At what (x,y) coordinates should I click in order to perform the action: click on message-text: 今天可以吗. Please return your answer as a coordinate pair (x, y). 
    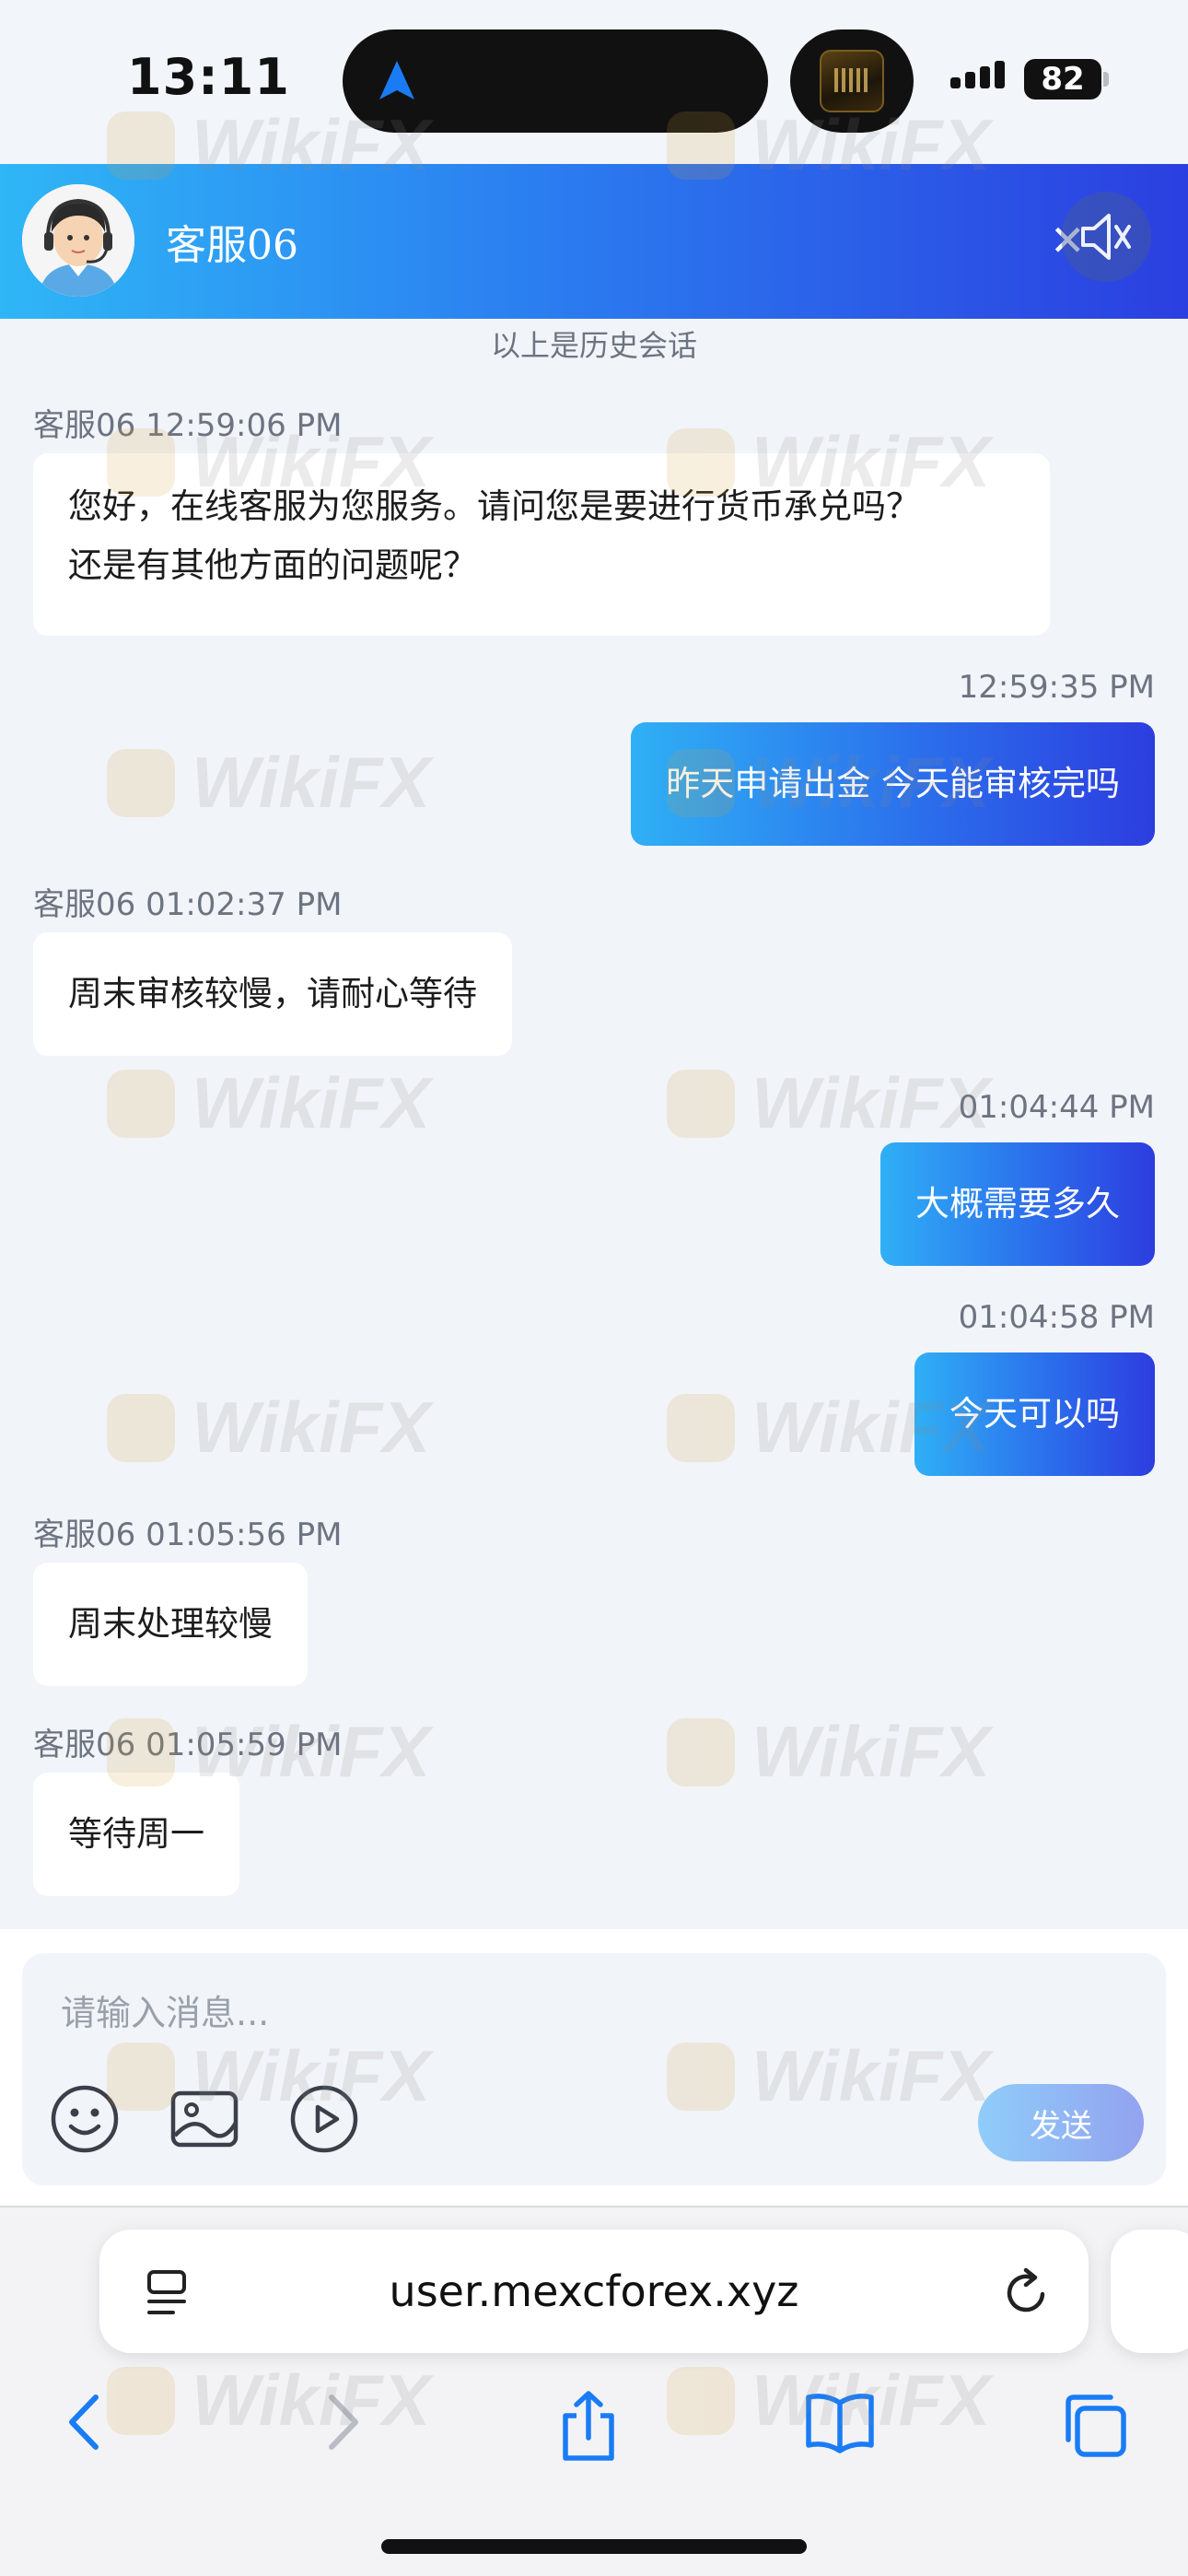
    Looking at the image, I should click on (1034, 1414).